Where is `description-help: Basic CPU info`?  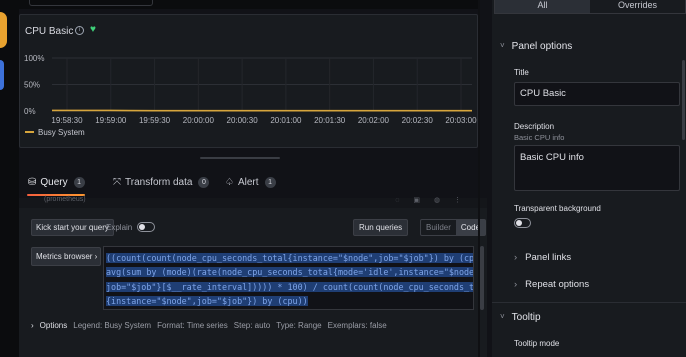
description-help: Basic CPU info is located at coordinates (539, 137).